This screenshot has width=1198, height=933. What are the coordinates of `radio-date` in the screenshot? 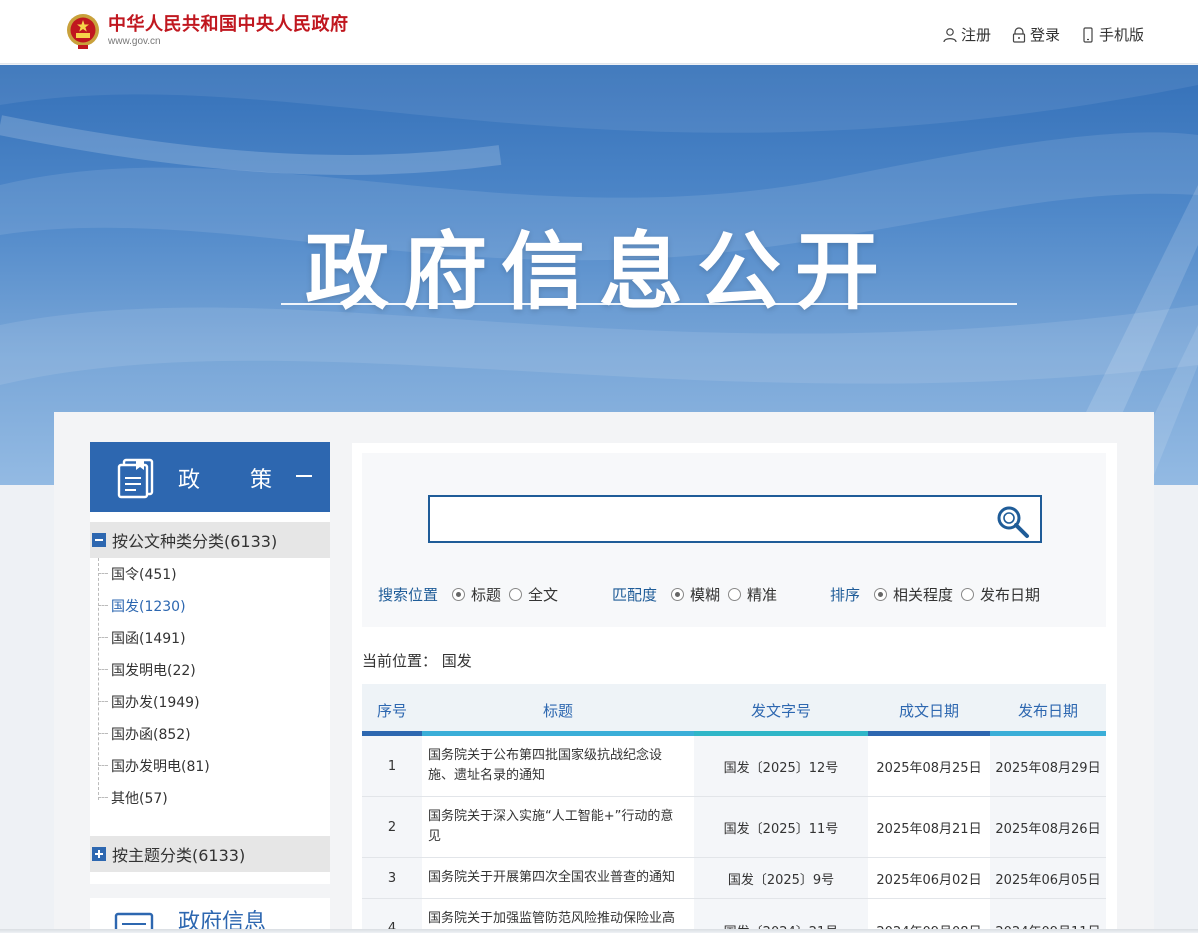 It's located at (968, 594).